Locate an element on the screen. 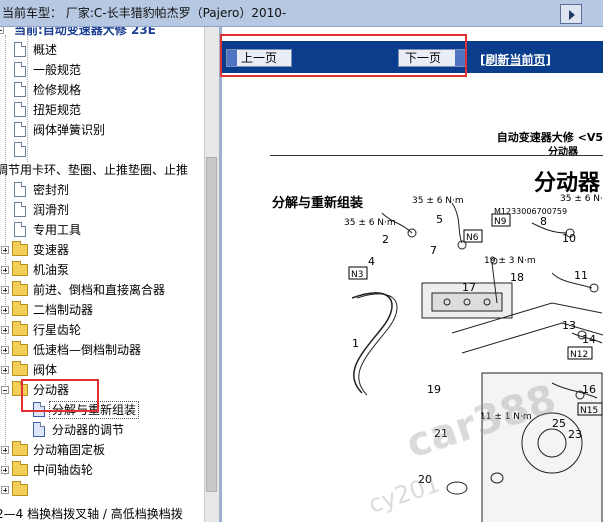 Image resolution: width=603 pixels, height=522 pixels. callout-19: 19 is located at coordinates (434, 389).